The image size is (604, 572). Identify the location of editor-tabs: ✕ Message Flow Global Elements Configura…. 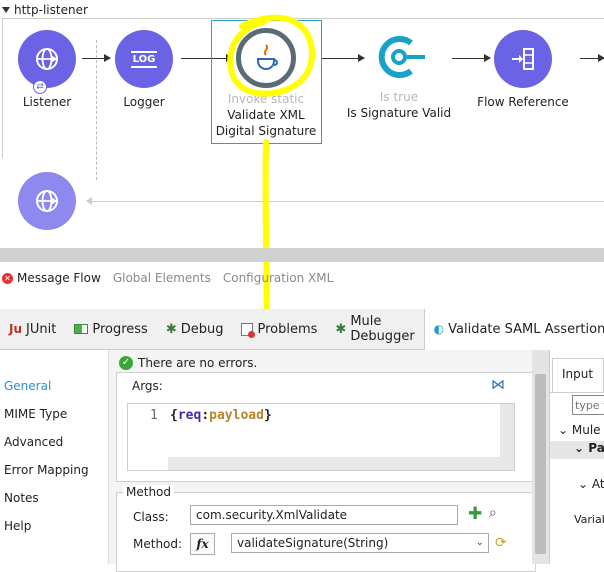
(302, 278).